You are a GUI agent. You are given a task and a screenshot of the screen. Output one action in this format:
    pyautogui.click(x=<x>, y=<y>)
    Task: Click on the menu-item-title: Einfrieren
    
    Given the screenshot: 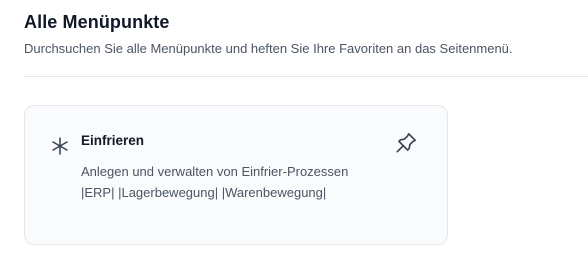 What is the action you would take?
    pyautogui.click(x=113, y=140)
    